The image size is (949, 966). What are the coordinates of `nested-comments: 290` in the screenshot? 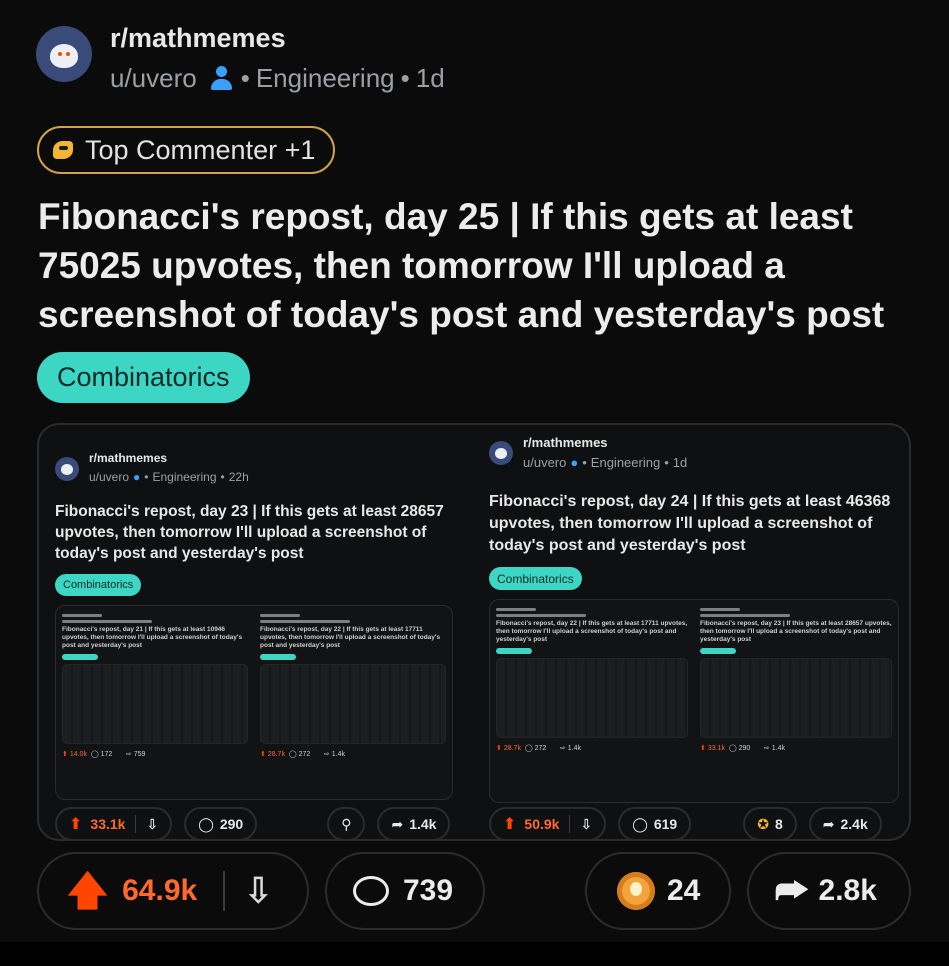 It's located at (744, 748).